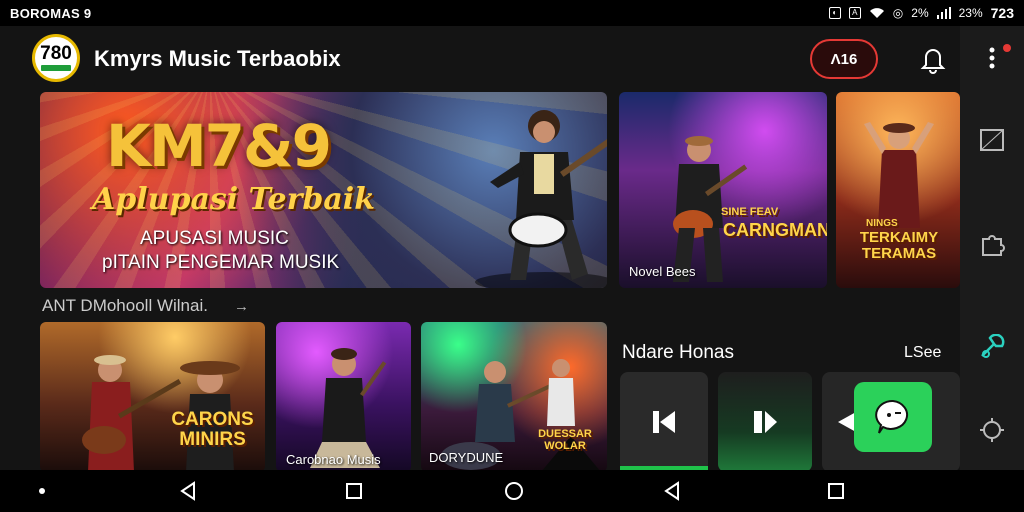  I want to click on app-logo: 780, so click(56, 58).